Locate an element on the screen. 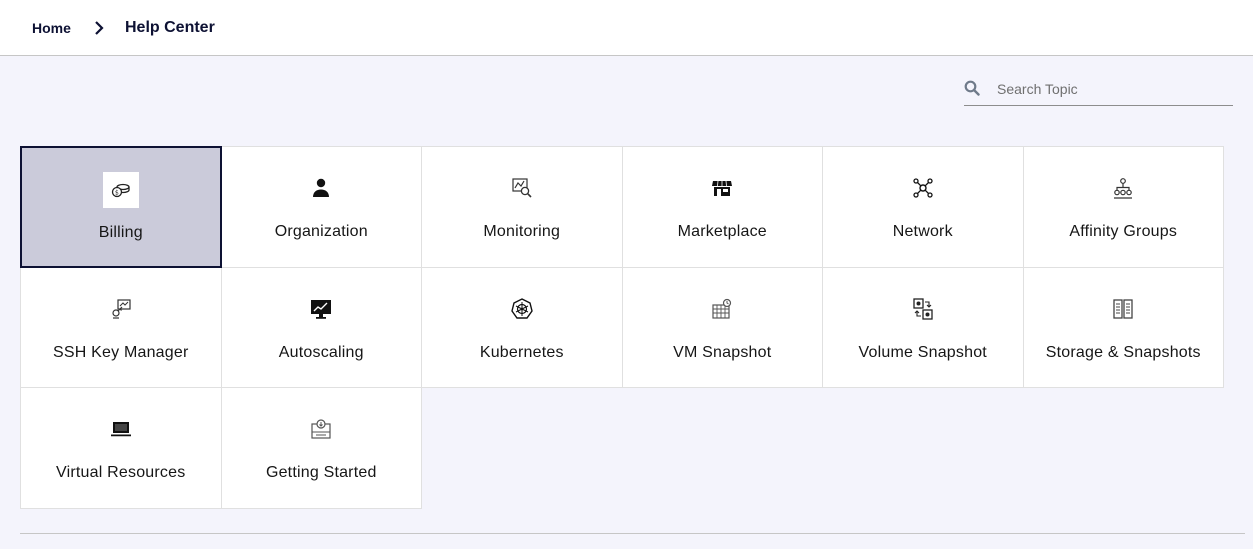 The width and height of the screenshot is (1253, 549). topic-tile-network: Network is located at coordinates (923, 207).